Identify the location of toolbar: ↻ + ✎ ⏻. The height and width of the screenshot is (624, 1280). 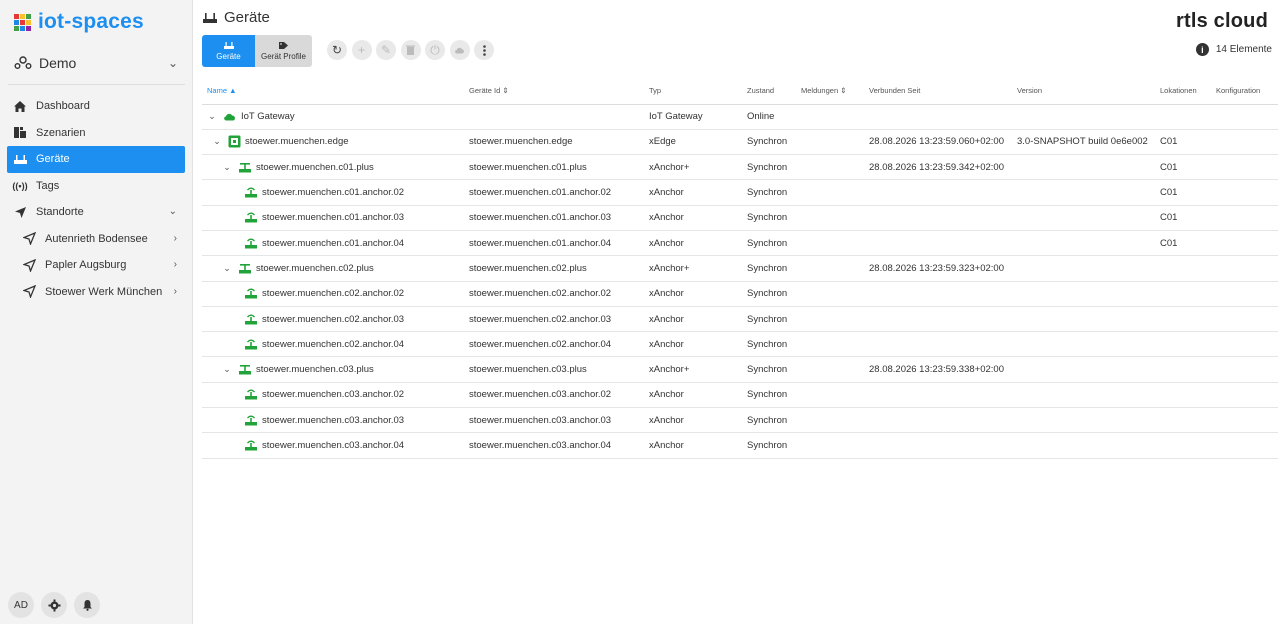
(413, 50).